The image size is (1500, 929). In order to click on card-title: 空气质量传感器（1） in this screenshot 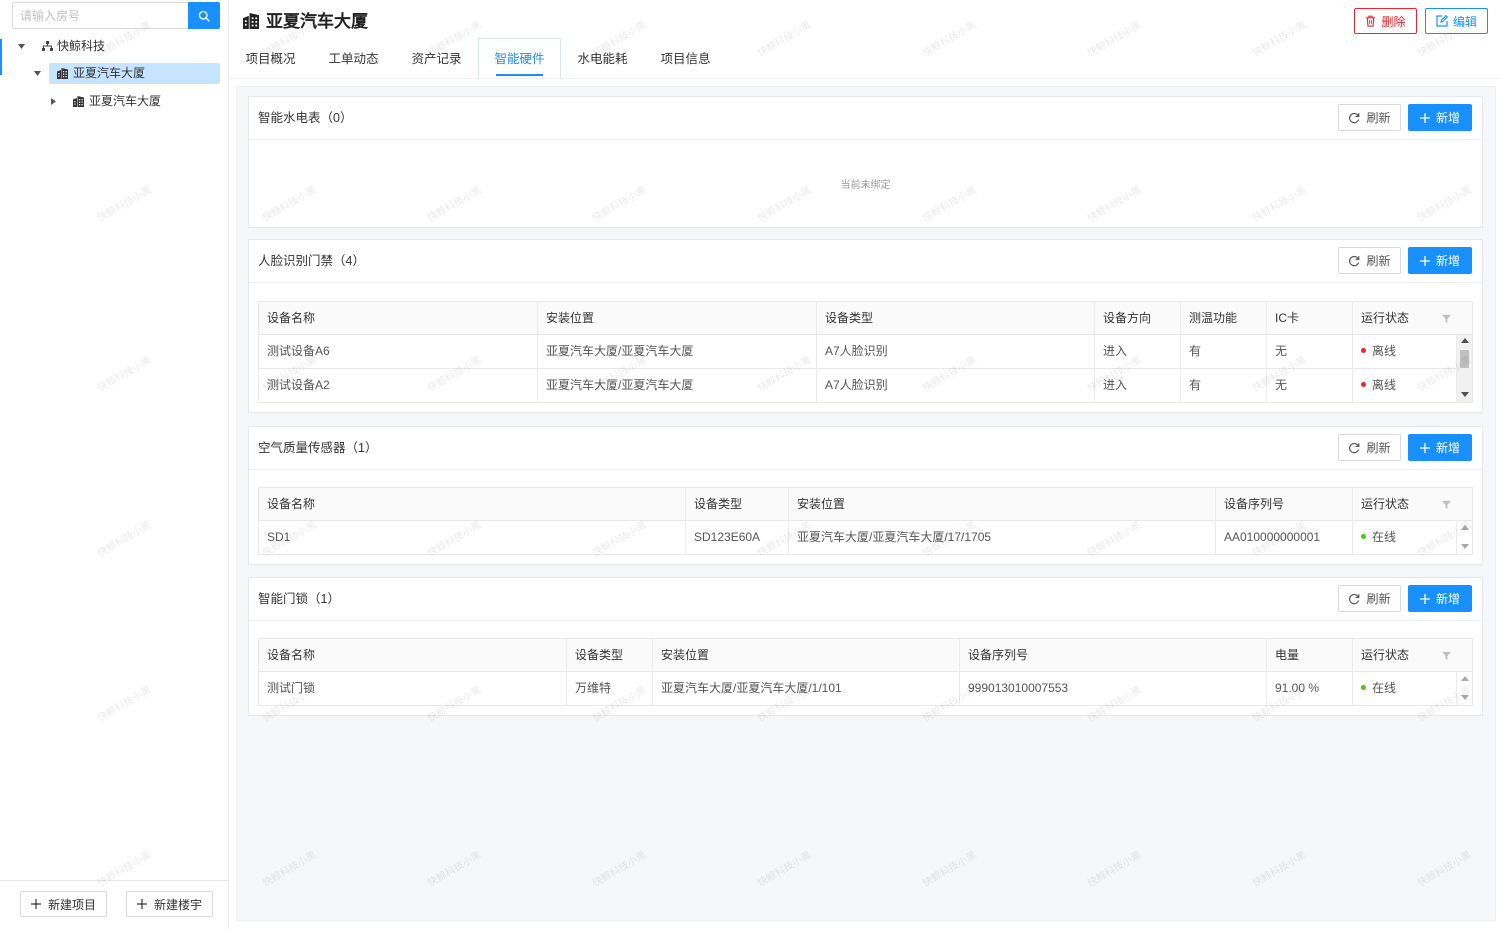, I will do `click(318, 448)`.